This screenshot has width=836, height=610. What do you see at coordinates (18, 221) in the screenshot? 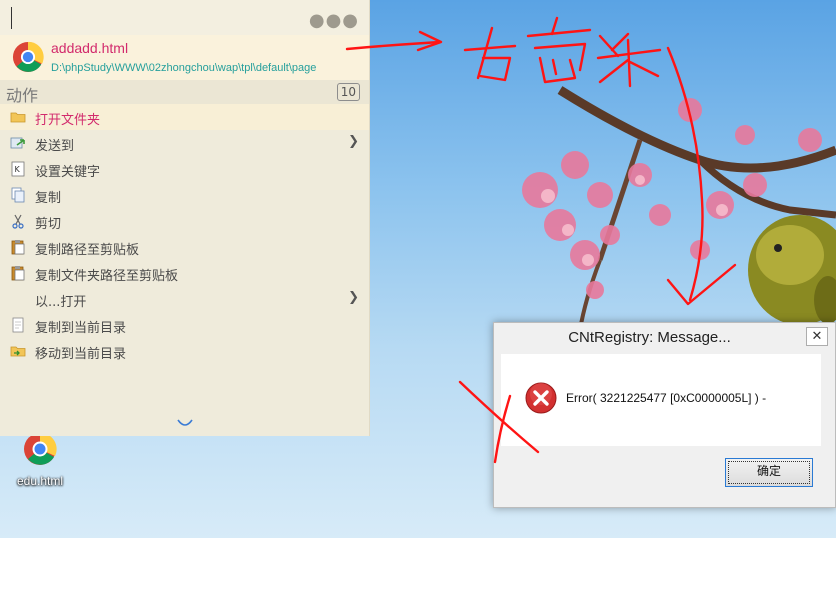
I see `scissors-icon` at bounding box center [18, 221].